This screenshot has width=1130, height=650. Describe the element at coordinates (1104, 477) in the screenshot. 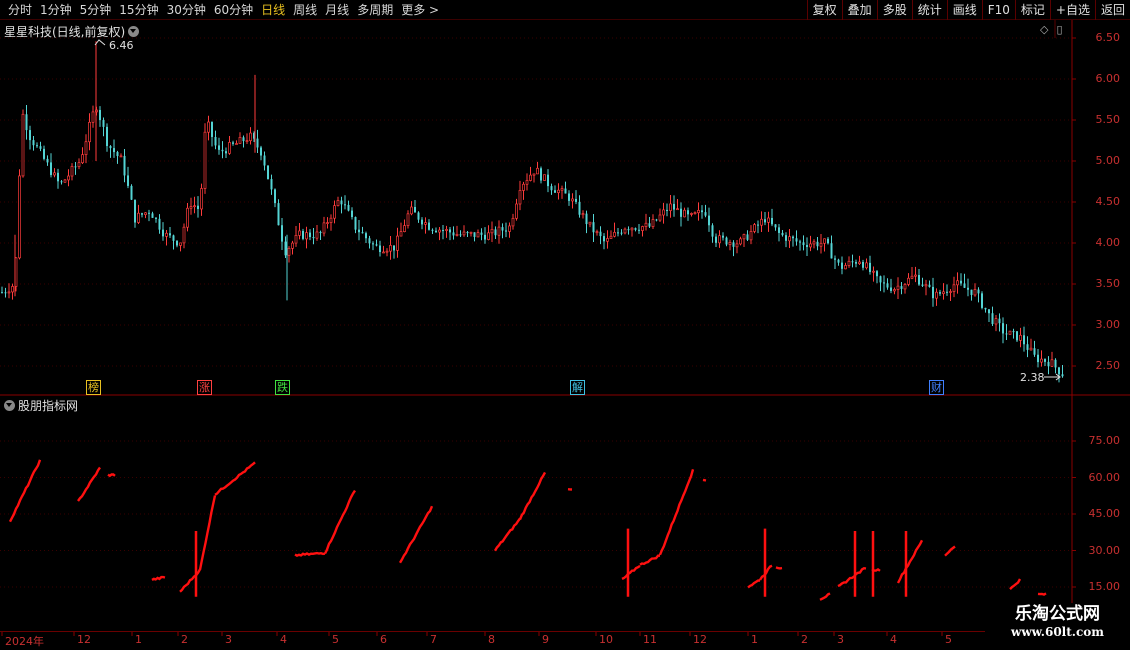

I see `indicator-tick-label: 60.00` at that location.